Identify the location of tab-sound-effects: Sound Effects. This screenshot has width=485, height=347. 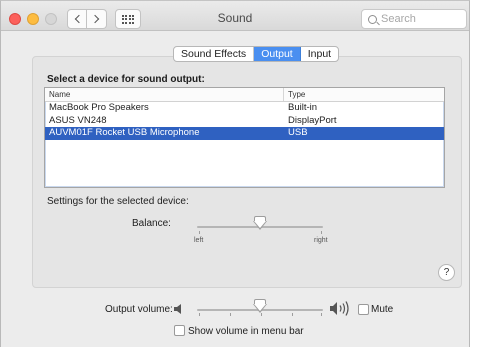
(214, 54).